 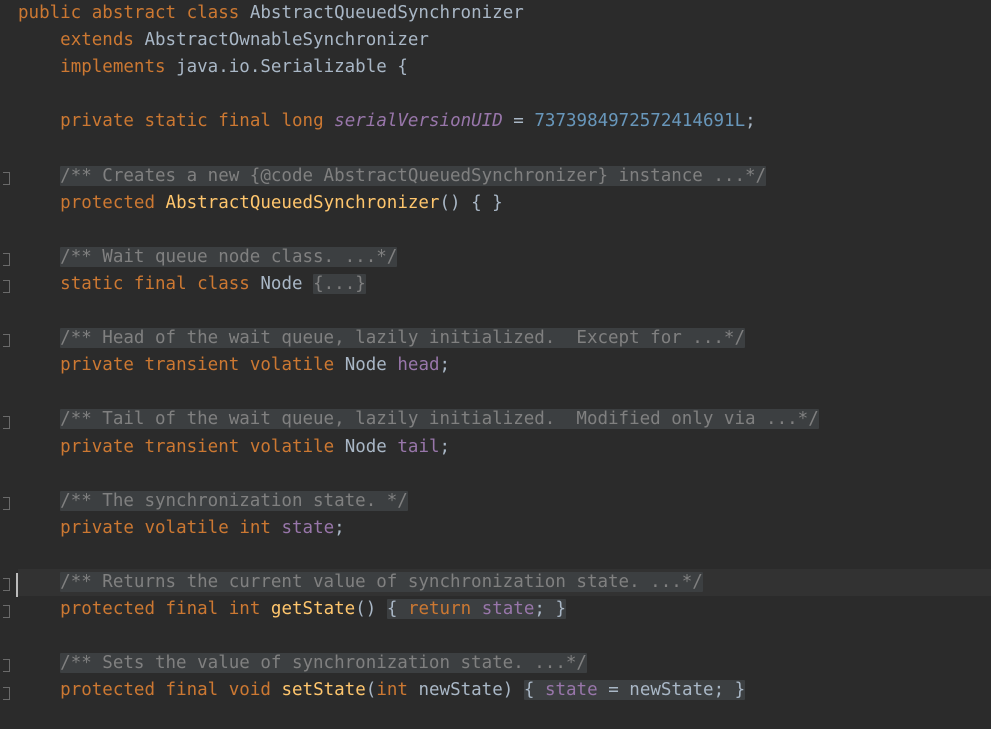 What do you see at coordinates (495, 40) in the screenshot?
I see `code-line: extends AbstractOwnableSynchronizer` at bounding box center [495, 40].